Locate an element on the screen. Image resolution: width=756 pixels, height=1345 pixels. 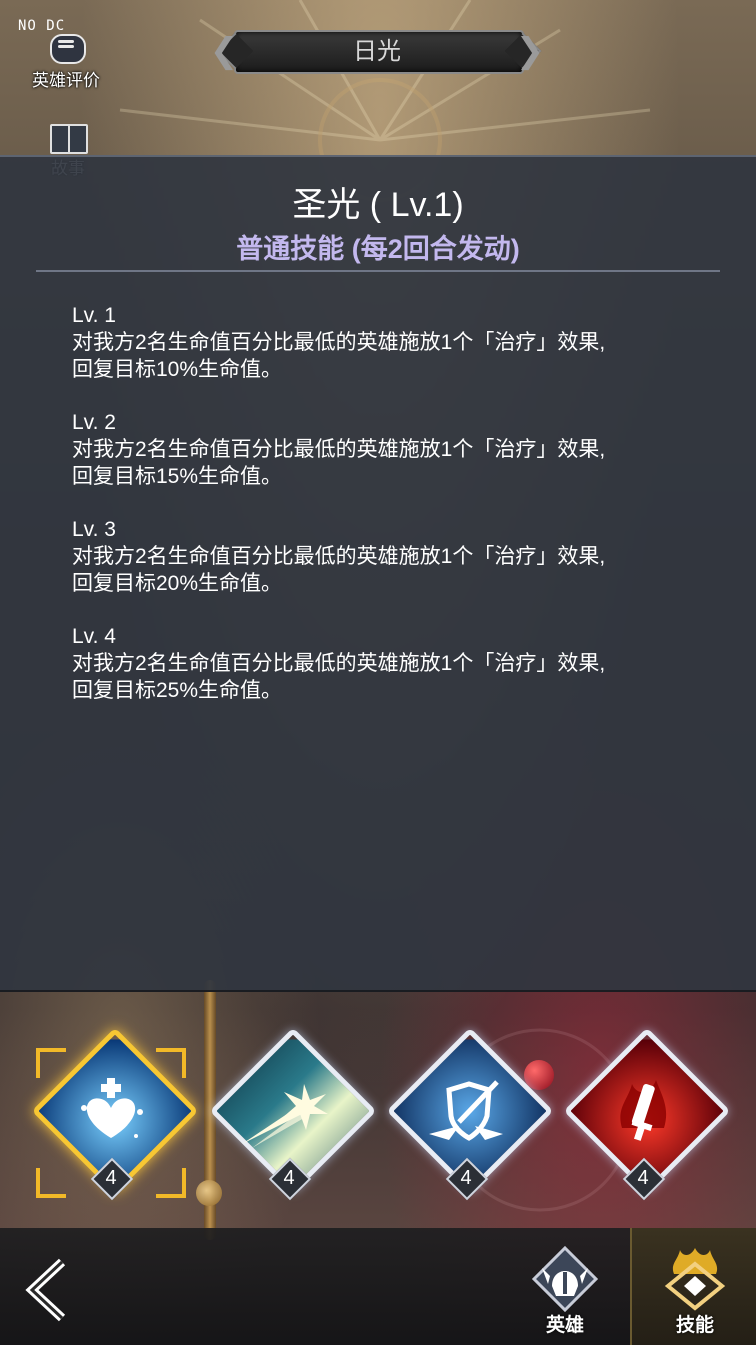
bottom-nav-bar: 英雄 技能 is located at coordinates (378, 1286).